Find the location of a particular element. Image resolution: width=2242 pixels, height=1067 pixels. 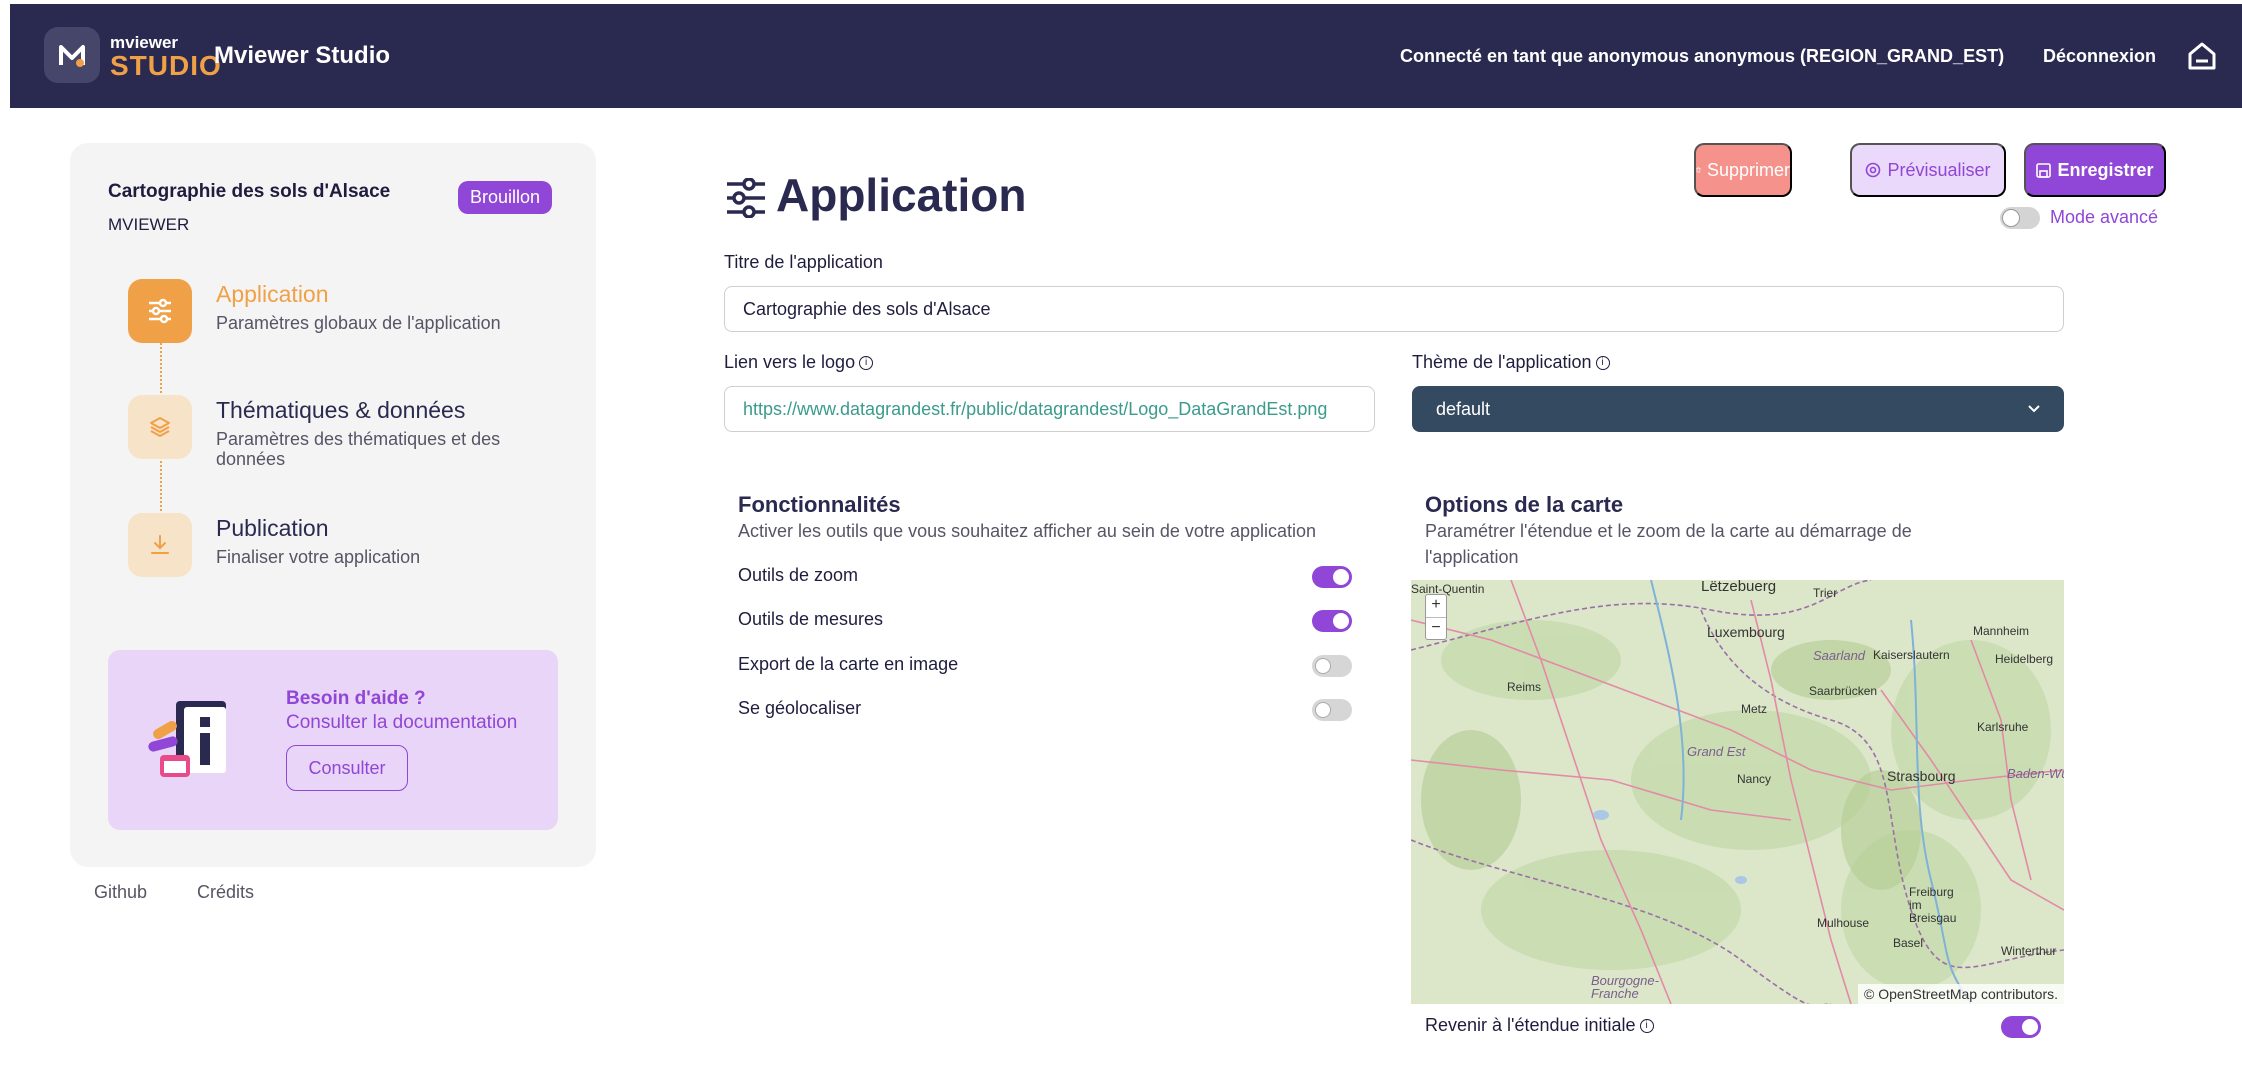

zoom-tools-toggle is located at coordinates (1332, 577).